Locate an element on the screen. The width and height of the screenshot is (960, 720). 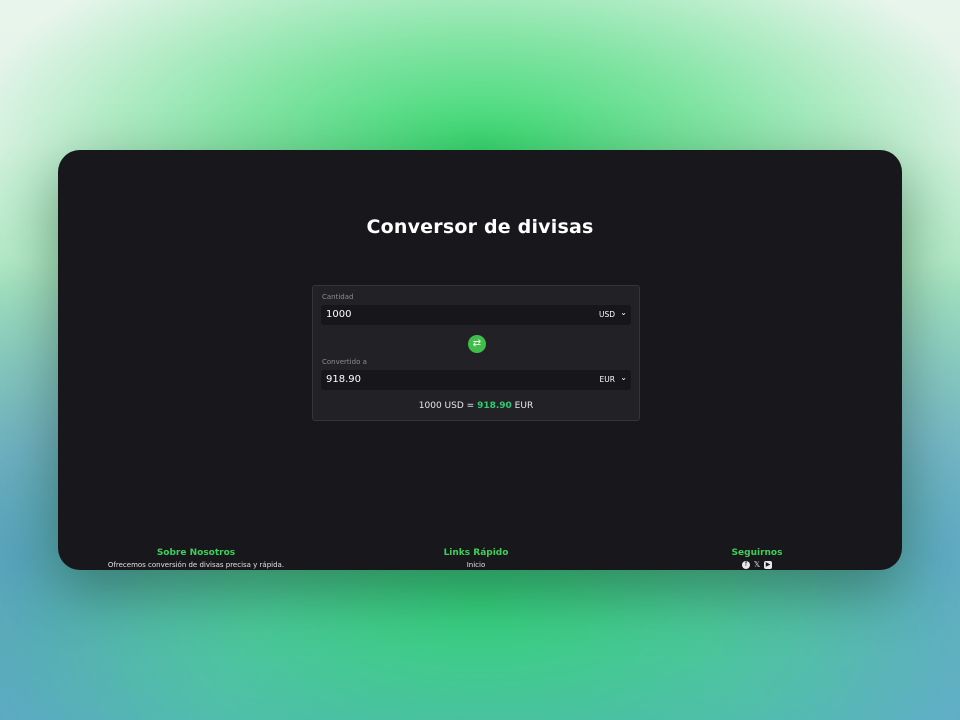
footer-social: Seguirnos f 𝕏 ▶ is located at coordinates (757, 558).